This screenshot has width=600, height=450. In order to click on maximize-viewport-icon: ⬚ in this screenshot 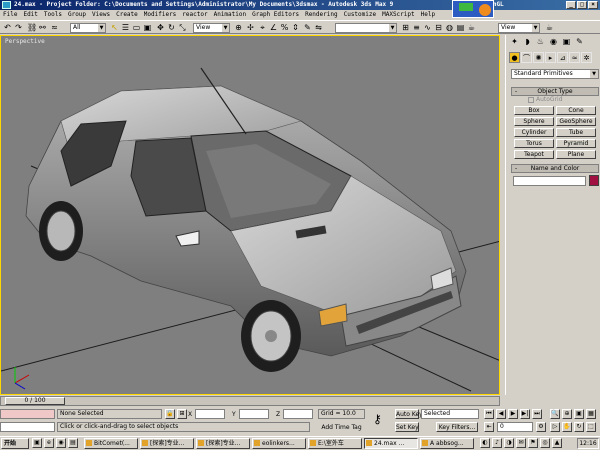, I will do `click(591, 427)`.